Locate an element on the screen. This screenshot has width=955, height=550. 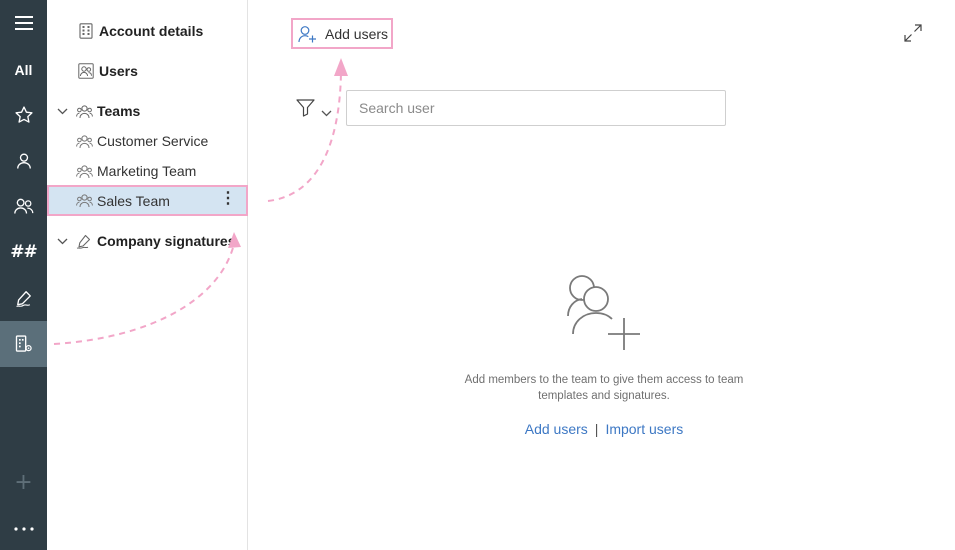
left-rail: All ## + is located at coordinates (23, 275).